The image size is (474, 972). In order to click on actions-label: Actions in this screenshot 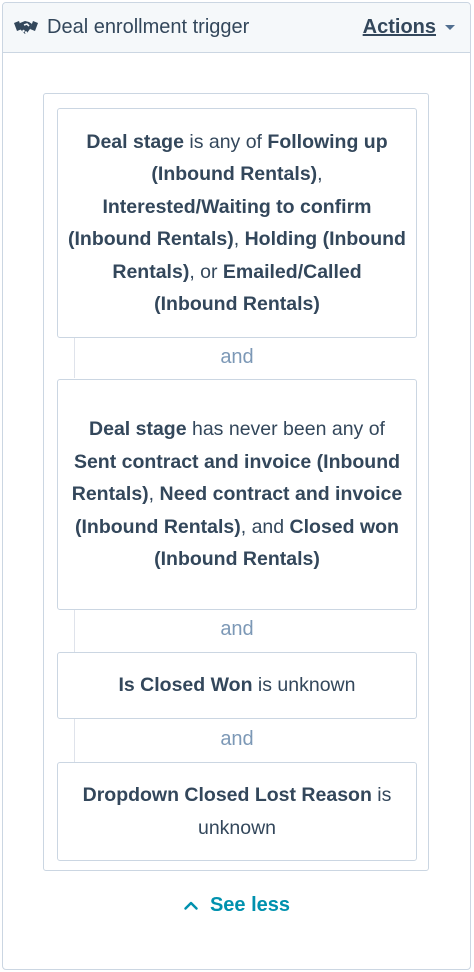, I will do `click(399, 27)`.